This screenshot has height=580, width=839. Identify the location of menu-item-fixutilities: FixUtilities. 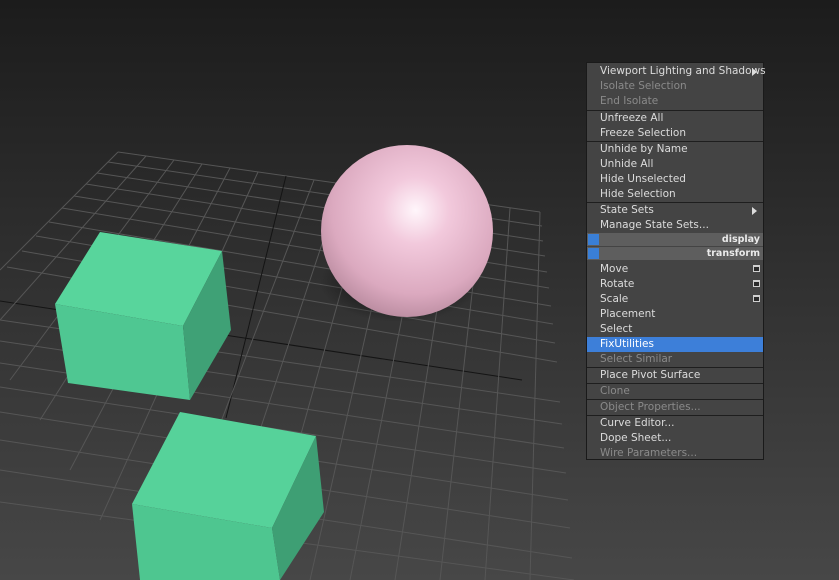
(675, 344).